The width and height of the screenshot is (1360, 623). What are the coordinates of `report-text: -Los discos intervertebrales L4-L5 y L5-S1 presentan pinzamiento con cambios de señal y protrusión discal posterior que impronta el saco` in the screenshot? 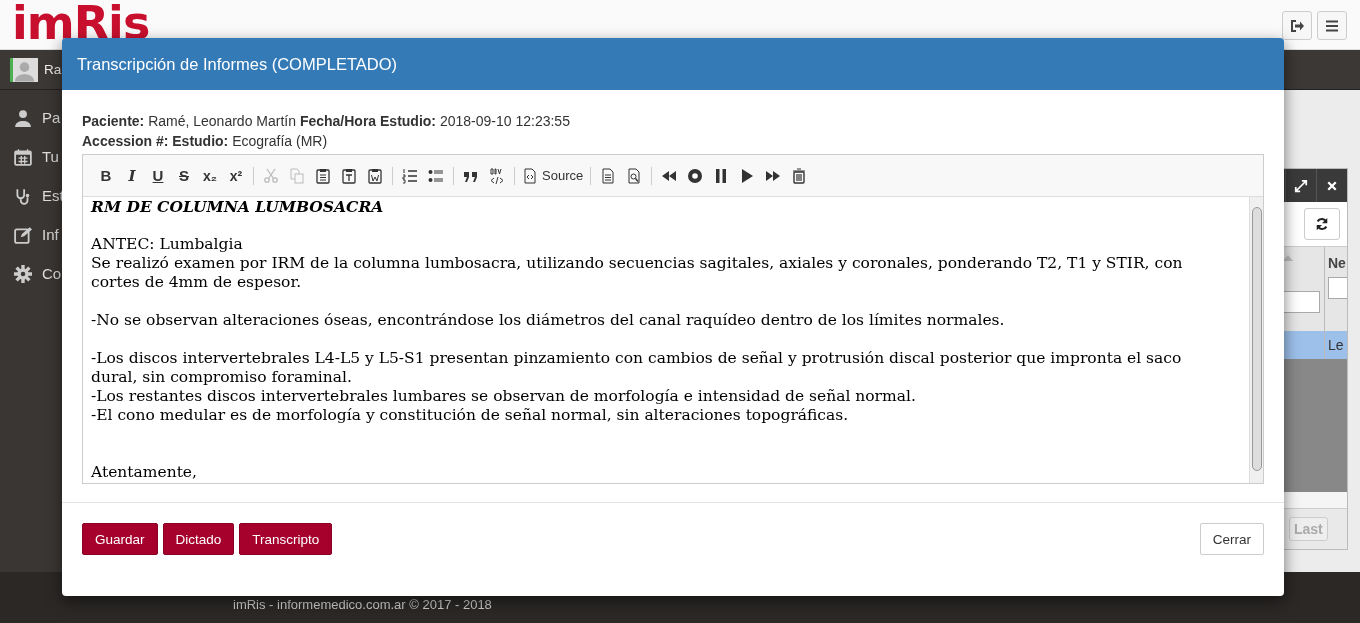 It's located at (637, 358).